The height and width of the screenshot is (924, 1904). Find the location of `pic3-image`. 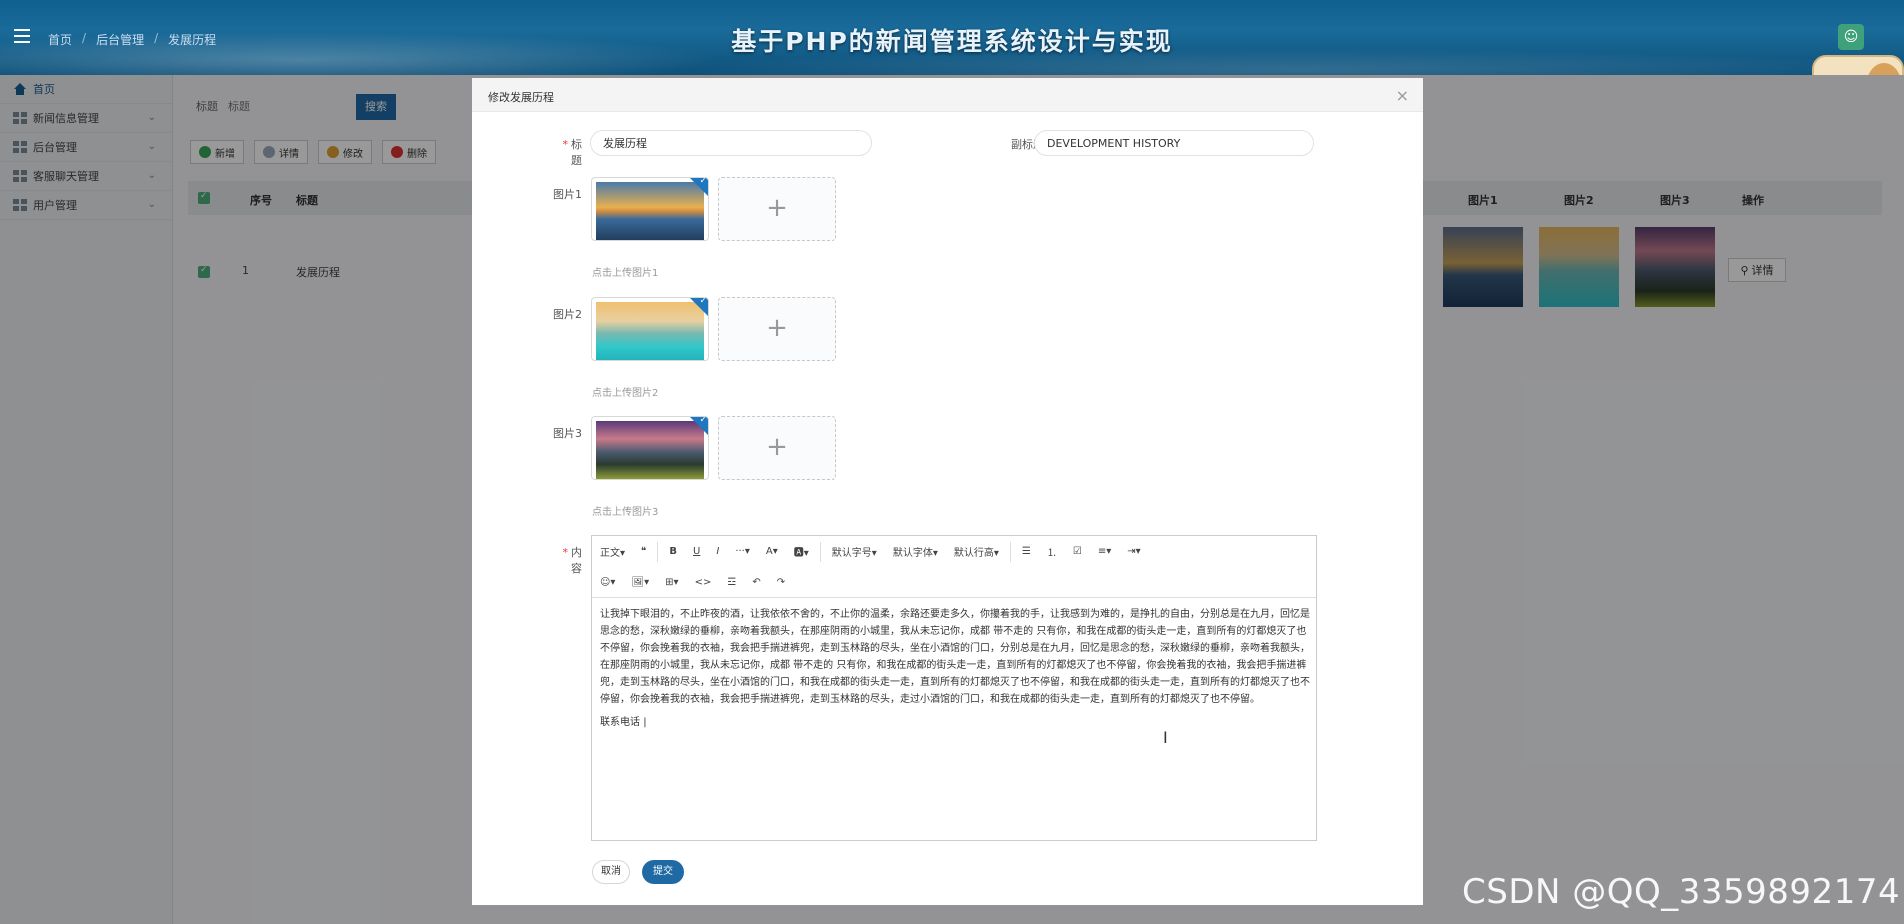

pic3-image is located at coordinates (650, 450).